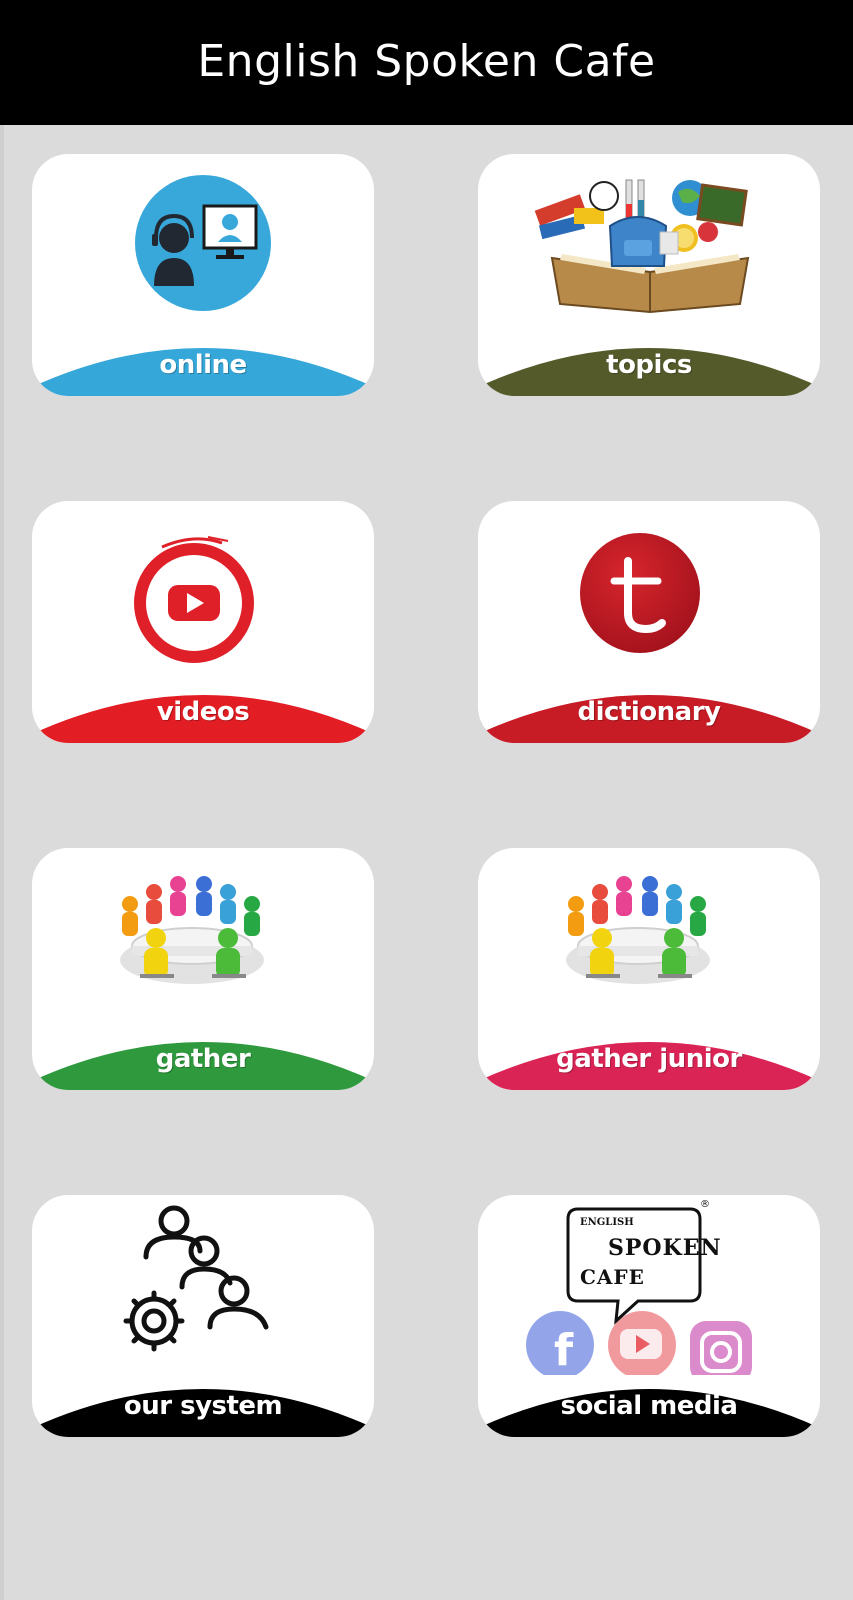  What do you see at coordinates (705, 1204) in the screenshot?
I see `social-logo-registered: ®` at bounding box center [705, 1204].